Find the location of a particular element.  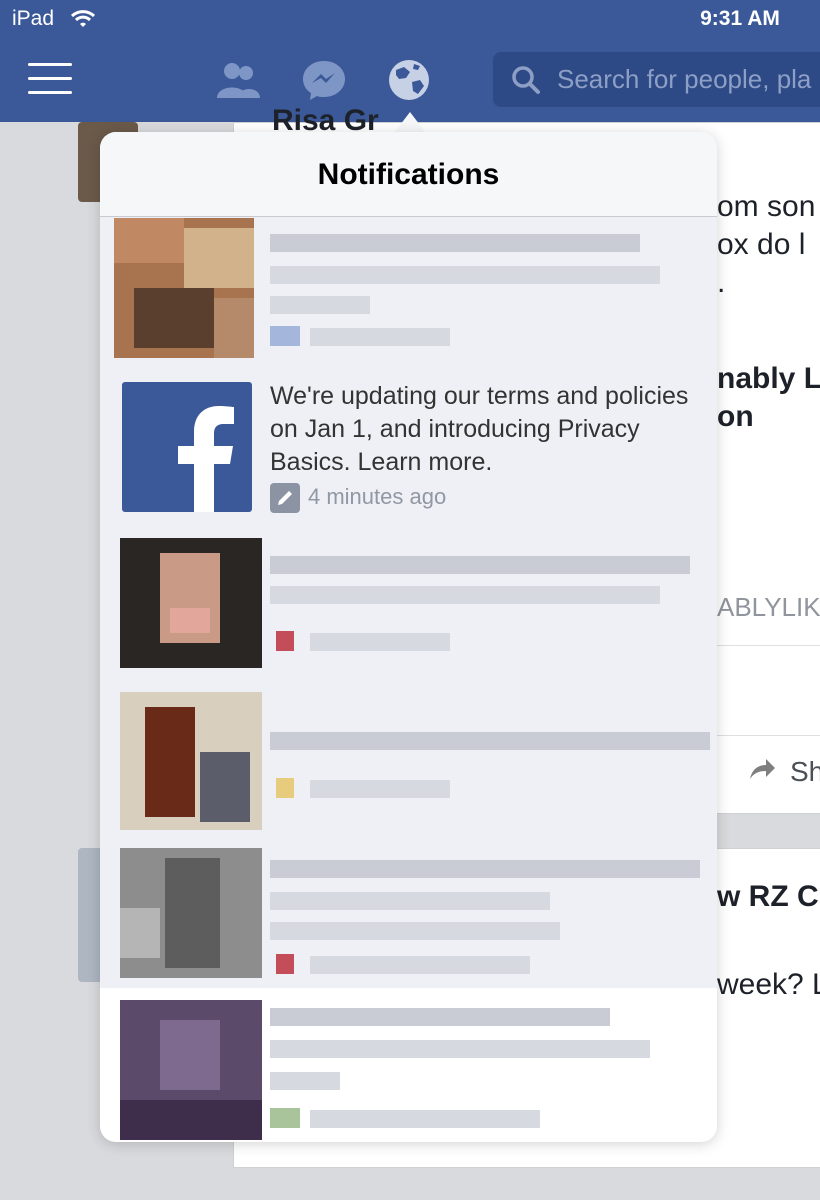

pencil-icon is located at coordinates (285, 498).